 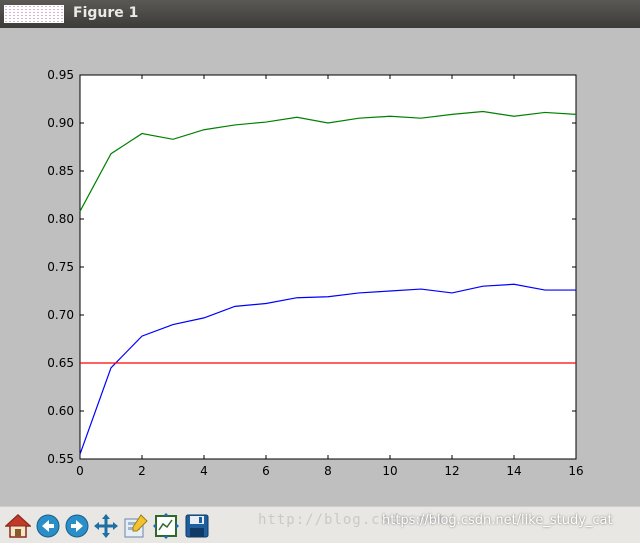 I want to click on credit-url: https://blog.csdn.net/like_study_cat, so click(x=497, y=520).